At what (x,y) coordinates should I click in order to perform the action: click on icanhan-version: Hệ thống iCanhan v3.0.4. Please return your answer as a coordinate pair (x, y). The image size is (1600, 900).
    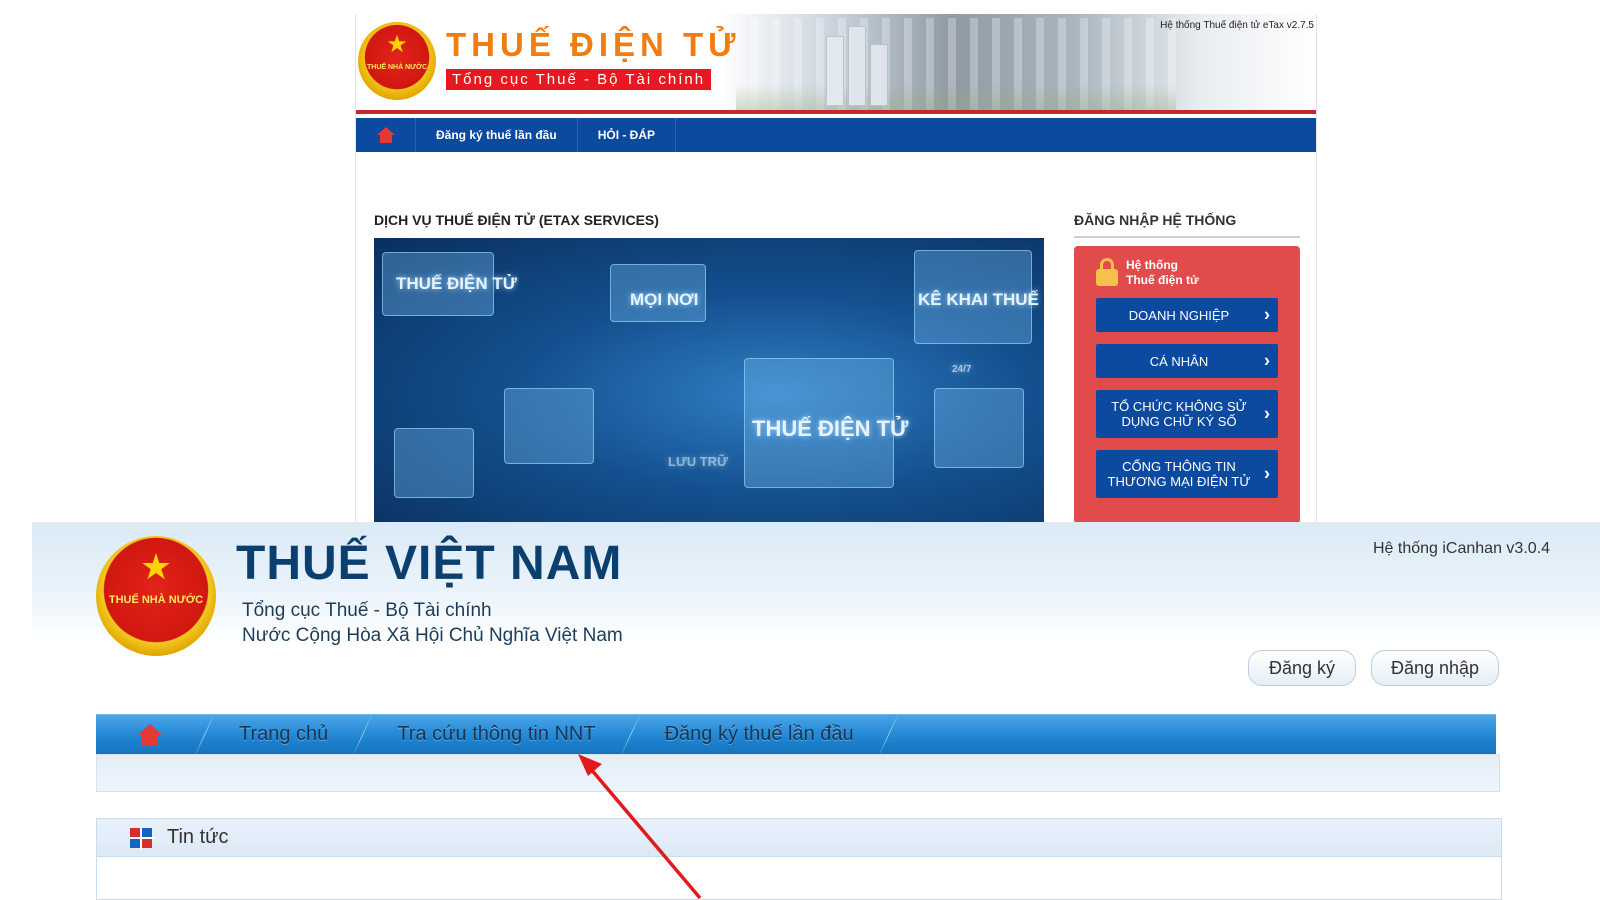
    Looking at the image, I should click on (1461, 548).